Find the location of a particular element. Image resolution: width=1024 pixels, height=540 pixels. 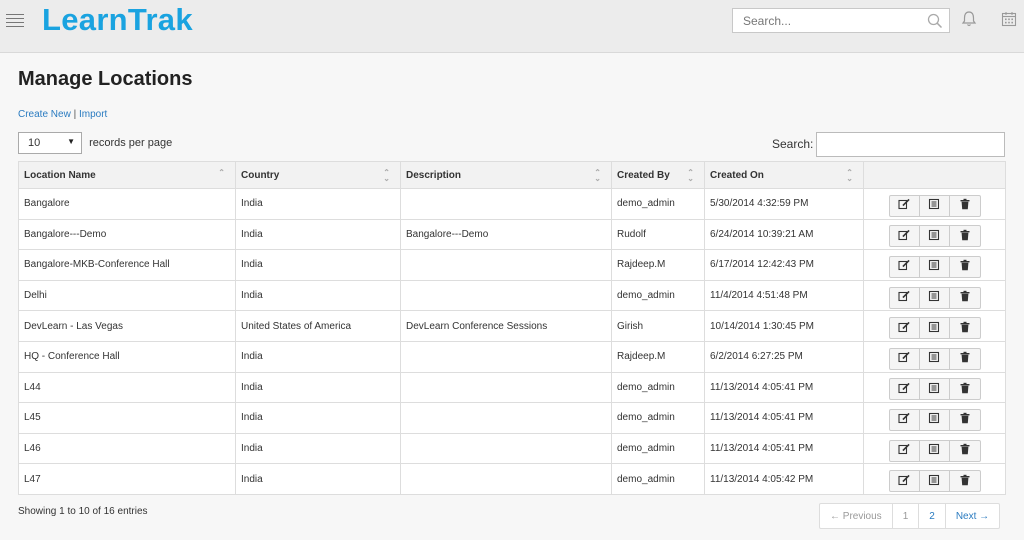

records-per-page-select: 10 ▼ is located at coordinates (50, 143).